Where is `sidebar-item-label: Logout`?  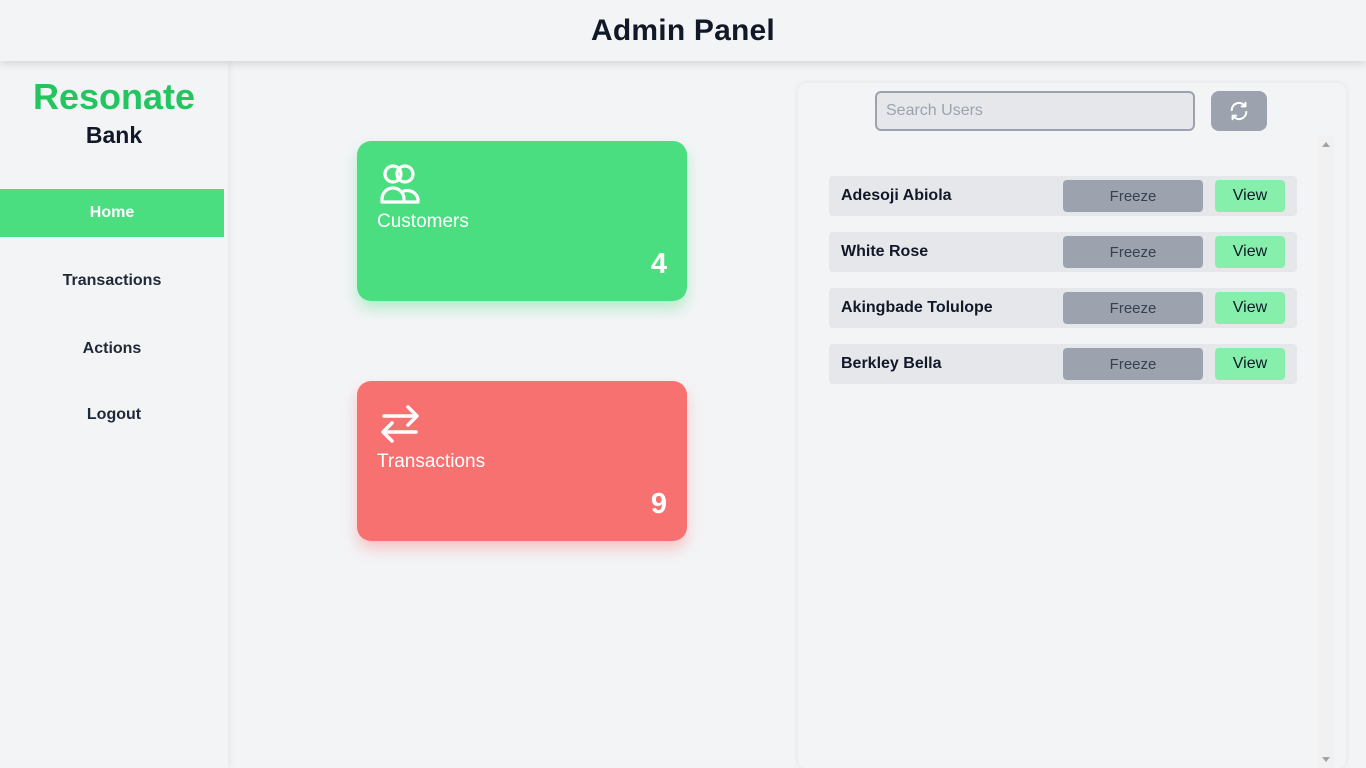 sidebar-item-label: Logout is located at coordinates (114, 414).